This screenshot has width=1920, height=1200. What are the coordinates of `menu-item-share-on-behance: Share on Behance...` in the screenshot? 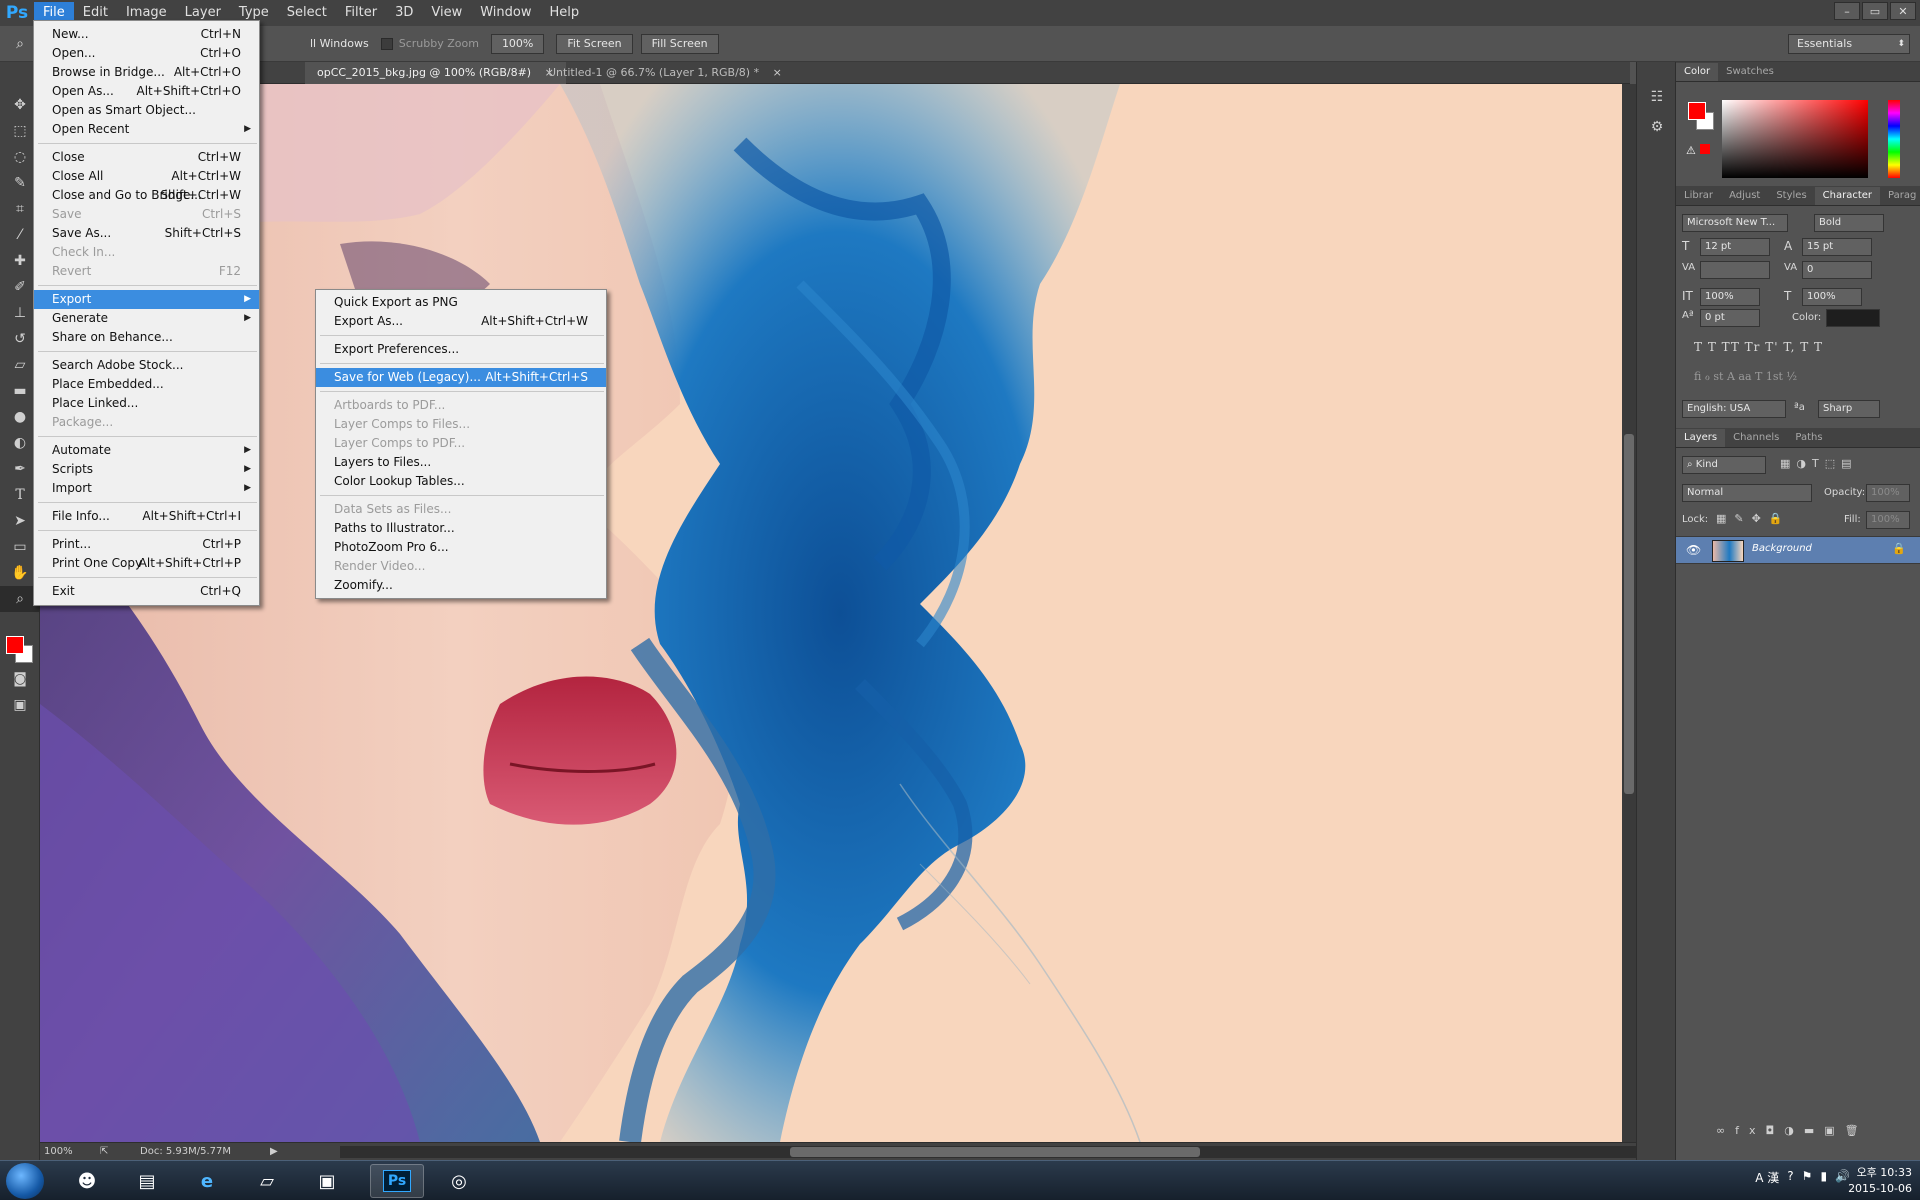 It's located at (146, 337).